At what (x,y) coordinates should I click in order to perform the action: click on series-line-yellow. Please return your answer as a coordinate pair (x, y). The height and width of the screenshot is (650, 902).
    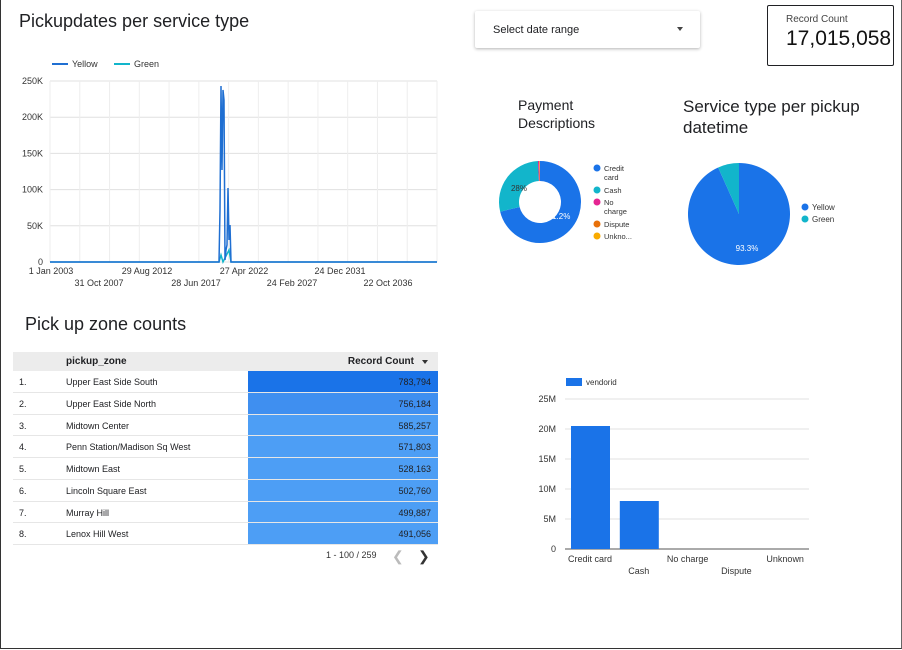
    Looking at the image, I should click on (243, 174).